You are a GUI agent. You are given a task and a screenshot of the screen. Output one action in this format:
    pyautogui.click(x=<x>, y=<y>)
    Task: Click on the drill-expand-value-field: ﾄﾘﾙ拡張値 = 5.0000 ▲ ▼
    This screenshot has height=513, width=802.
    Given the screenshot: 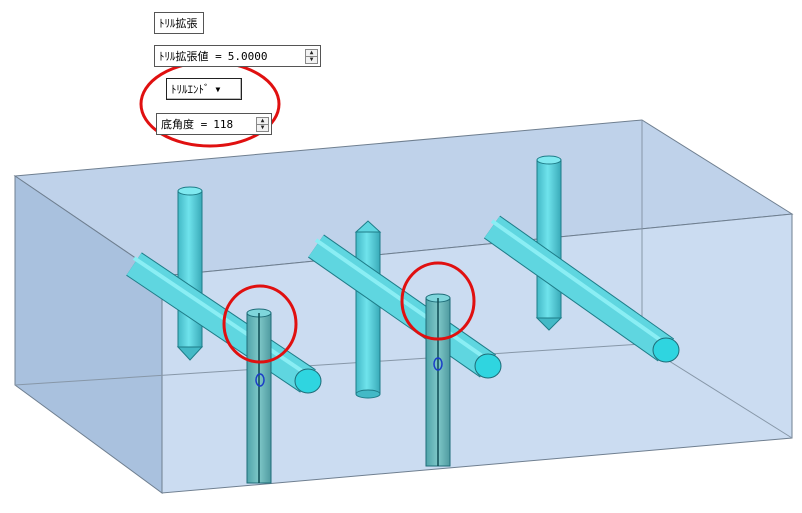 What is the action you would take?
    pyautogui.click(x=237, y=56)
    